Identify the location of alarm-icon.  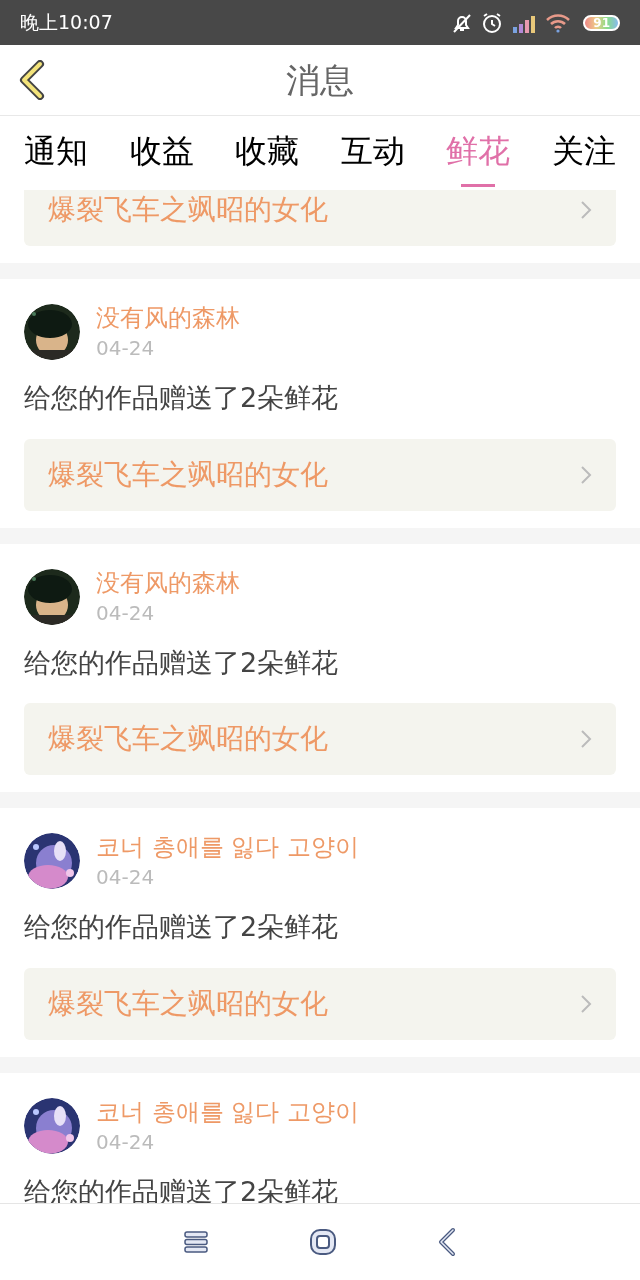
(492, 22).